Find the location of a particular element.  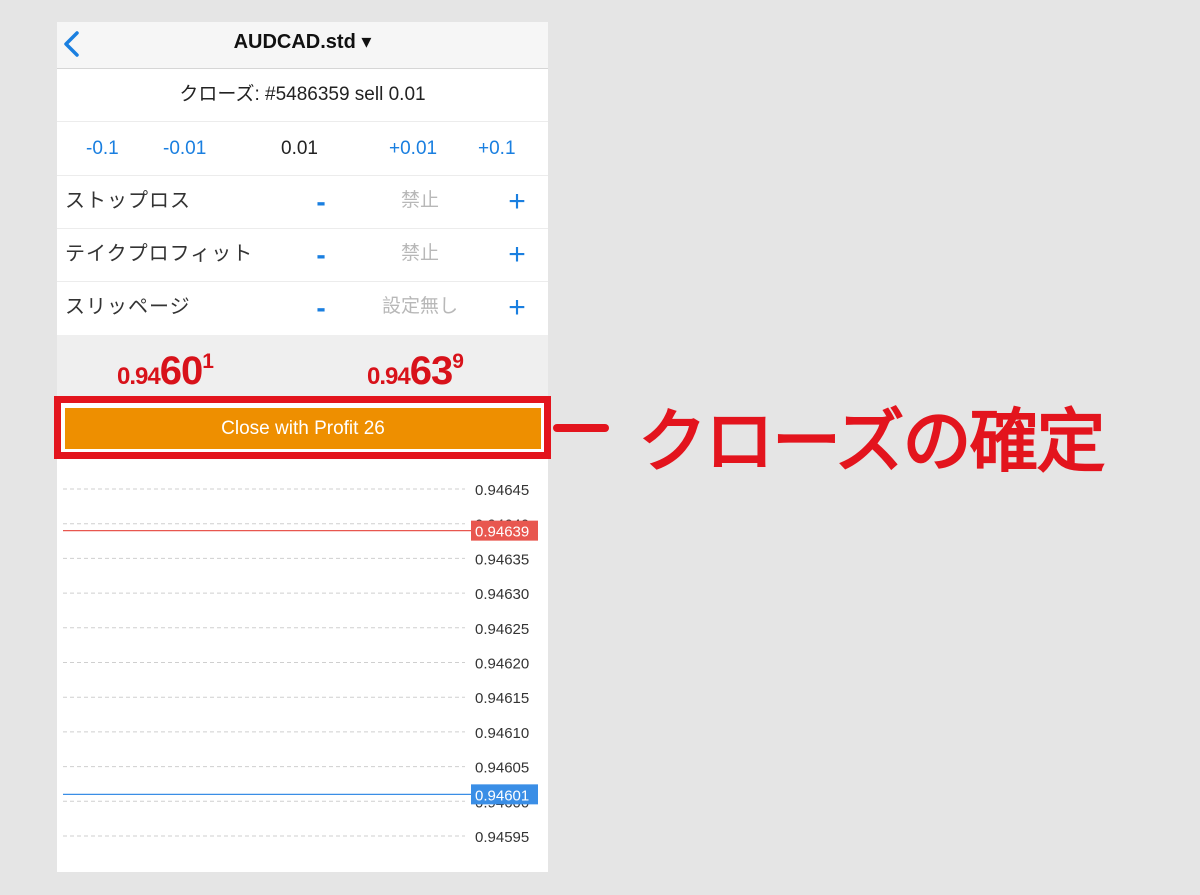

stop-loss-value: 禁止 is located at coordinates (420, 201).